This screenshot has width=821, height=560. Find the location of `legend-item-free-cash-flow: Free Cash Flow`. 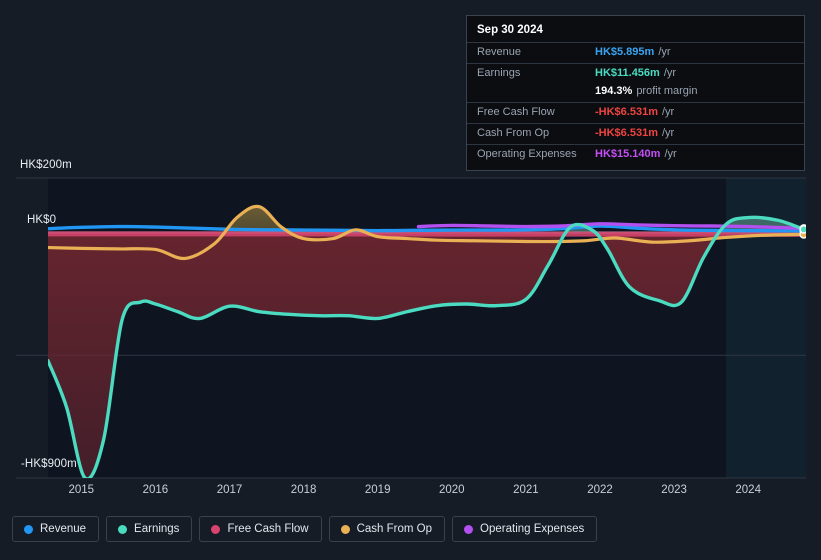

legend-item-free-cash-flow: Free Cash Flow is located at coordinates (260, 529).